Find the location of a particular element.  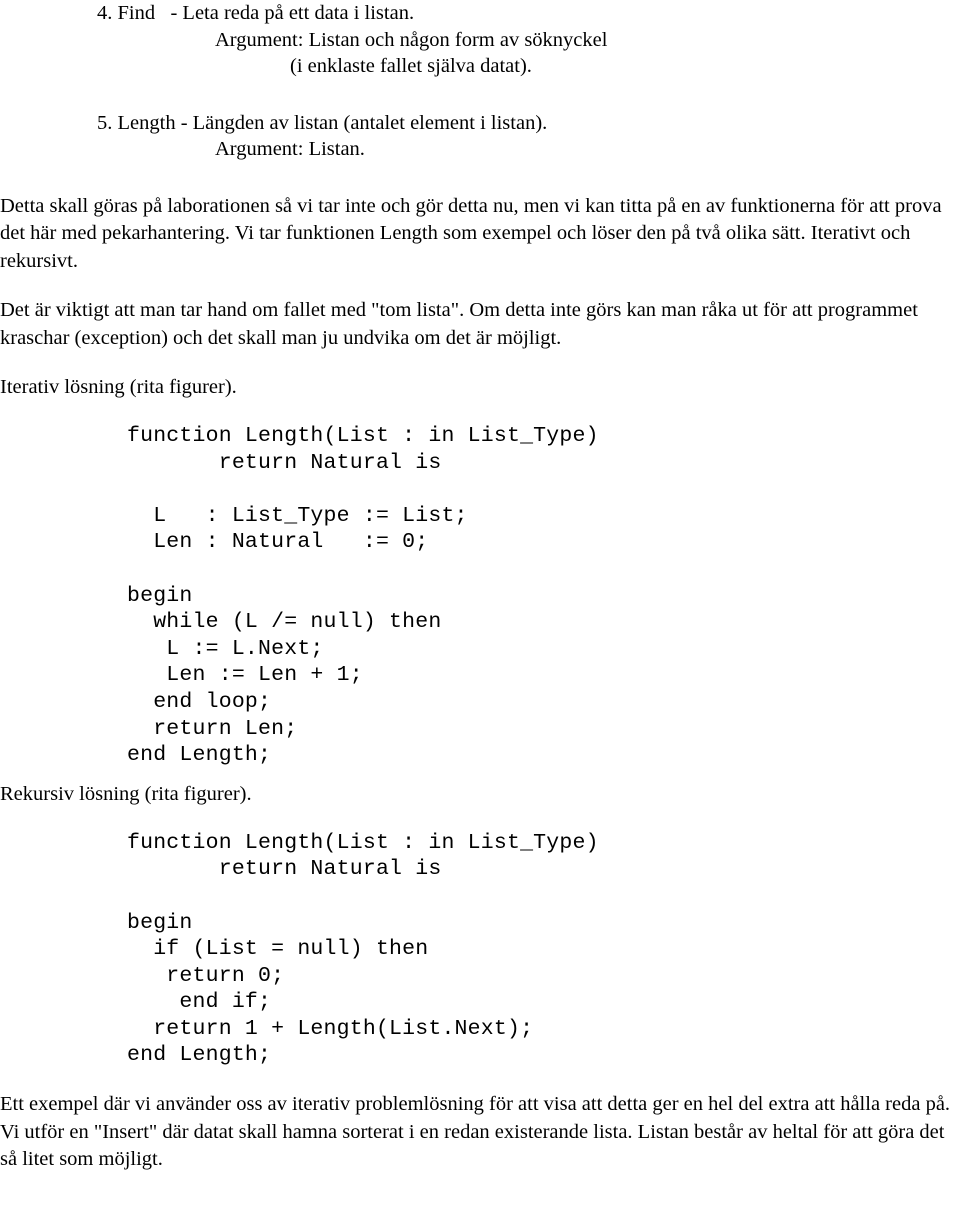

spacer-before-lab-intro is located at coordinates (480, 178).